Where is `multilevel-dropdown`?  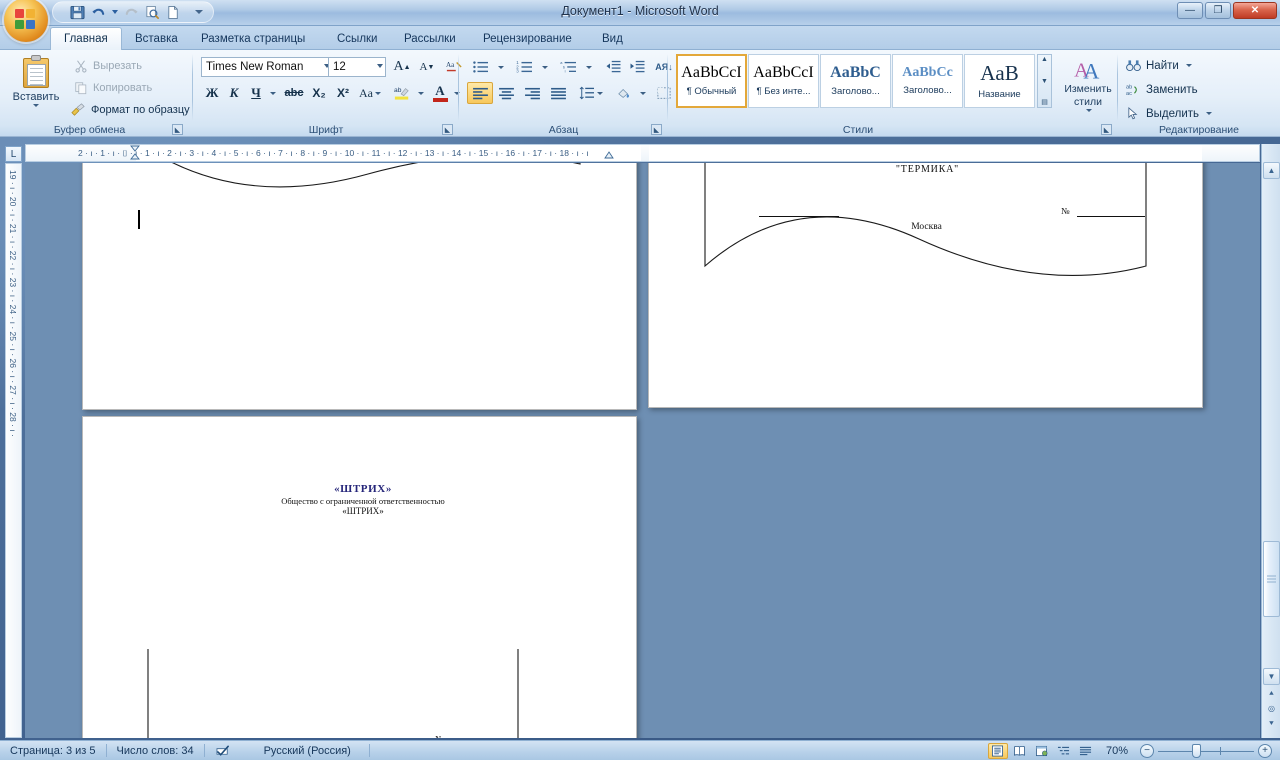
multilevel-dropdown is located at coordinates (589, 67).